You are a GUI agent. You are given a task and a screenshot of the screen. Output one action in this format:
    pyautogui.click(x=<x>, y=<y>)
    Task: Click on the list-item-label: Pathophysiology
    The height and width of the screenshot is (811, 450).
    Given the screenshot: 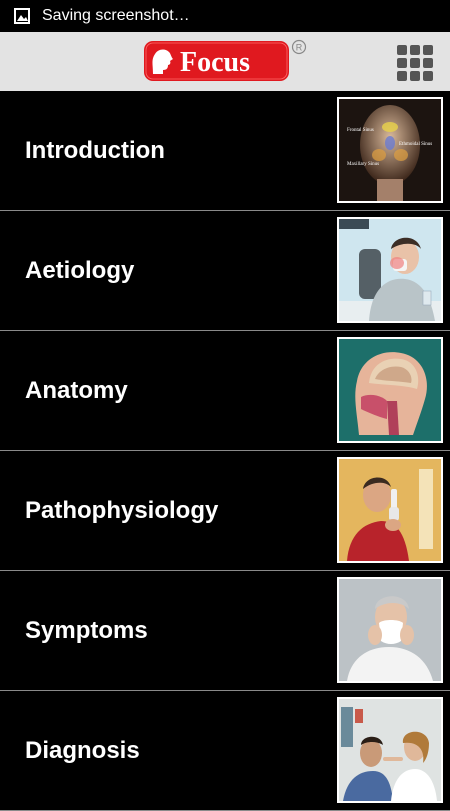 What is the action you would take?
    pyautogui.click(x=122, y=510)
    